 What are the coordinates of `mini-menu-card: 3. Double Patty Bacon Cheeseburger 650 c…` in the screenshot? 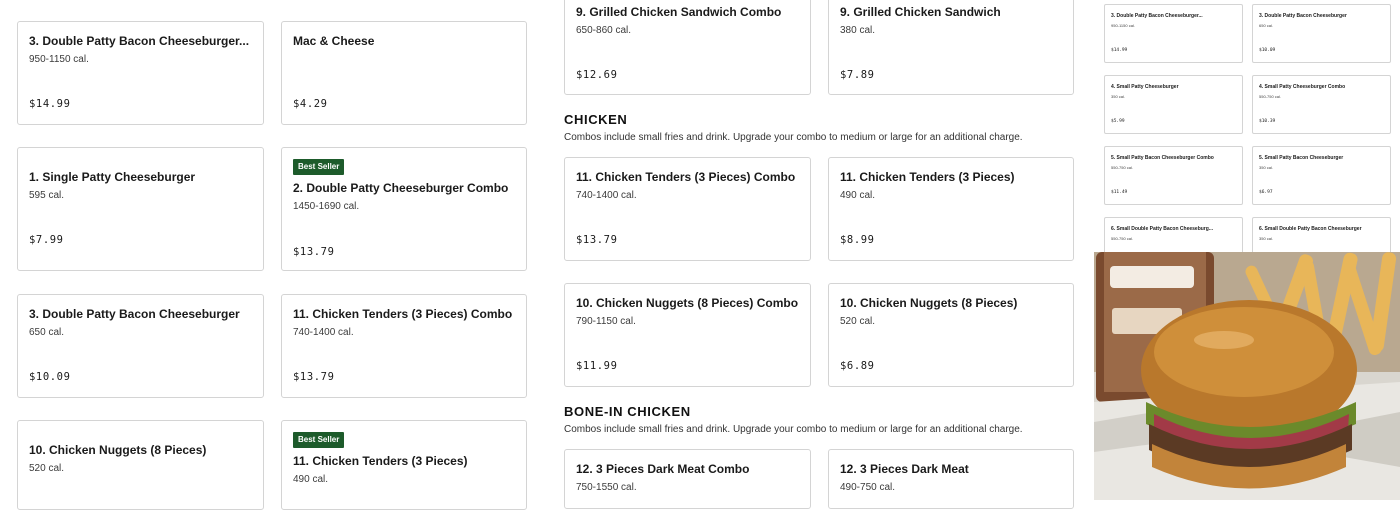 It's located at (1321, 33).